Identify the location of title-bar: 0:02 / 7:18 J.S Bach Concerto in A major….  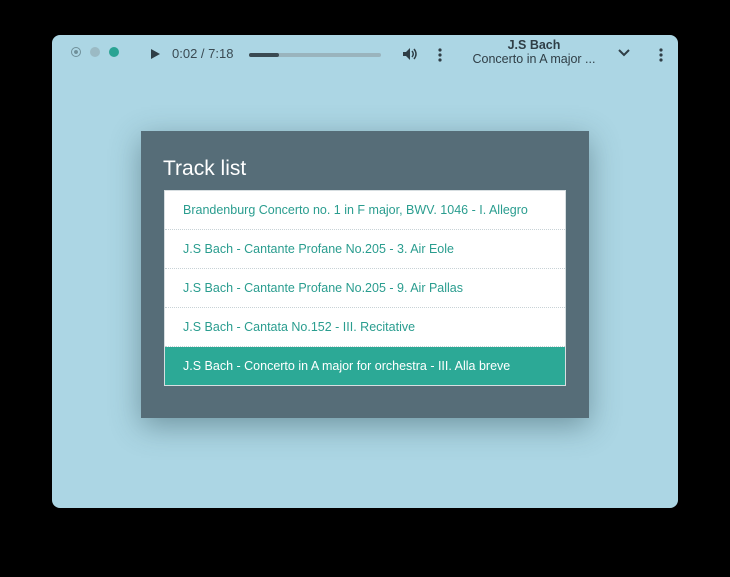
(365, 54).